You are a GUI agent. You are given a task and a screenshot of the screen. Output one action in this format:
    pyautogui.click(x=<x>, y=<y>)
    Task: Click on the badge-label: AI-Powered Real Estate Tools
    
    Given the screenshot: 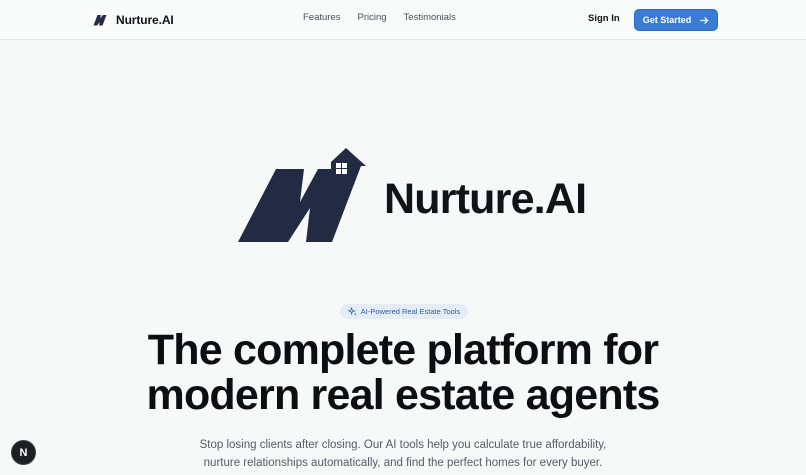 What is the action you would take?
    pyautogui.click(x=410, y=311)
    